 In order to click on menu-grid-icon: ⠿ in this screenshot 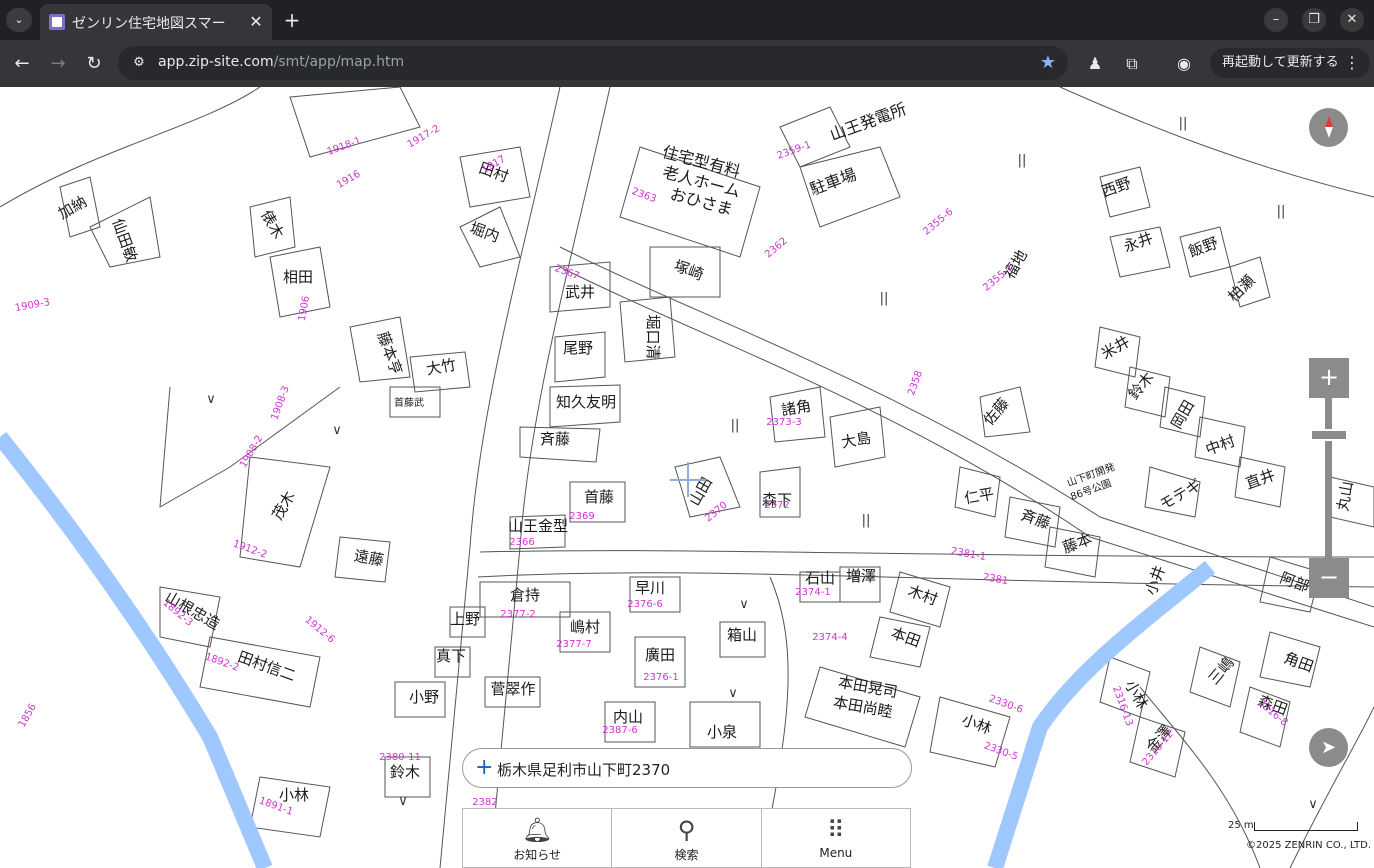, I will do `click(836, 830)`.